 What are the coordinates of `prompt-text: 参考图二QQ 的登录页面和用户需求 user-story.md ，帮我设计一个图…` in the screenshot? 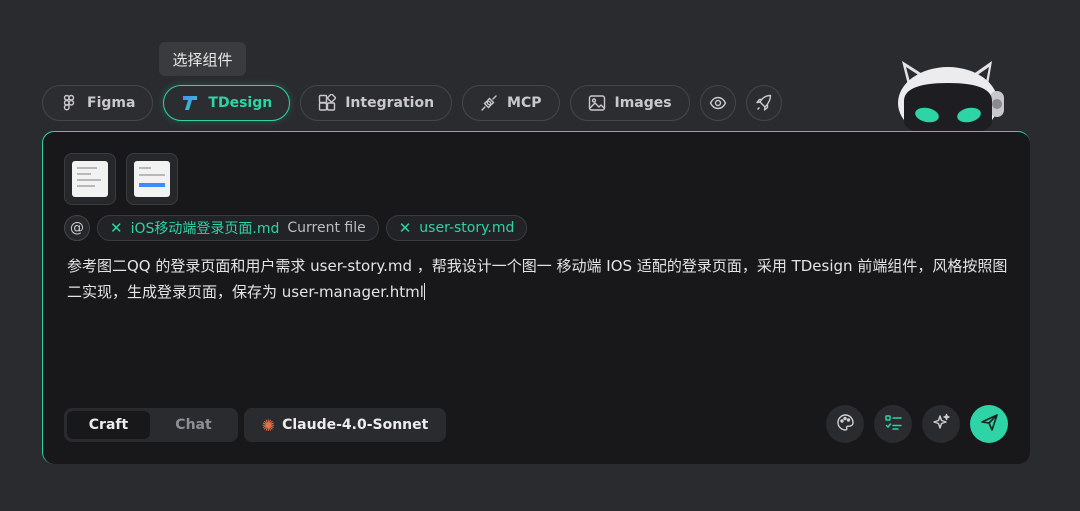 It's located at (537, 279).